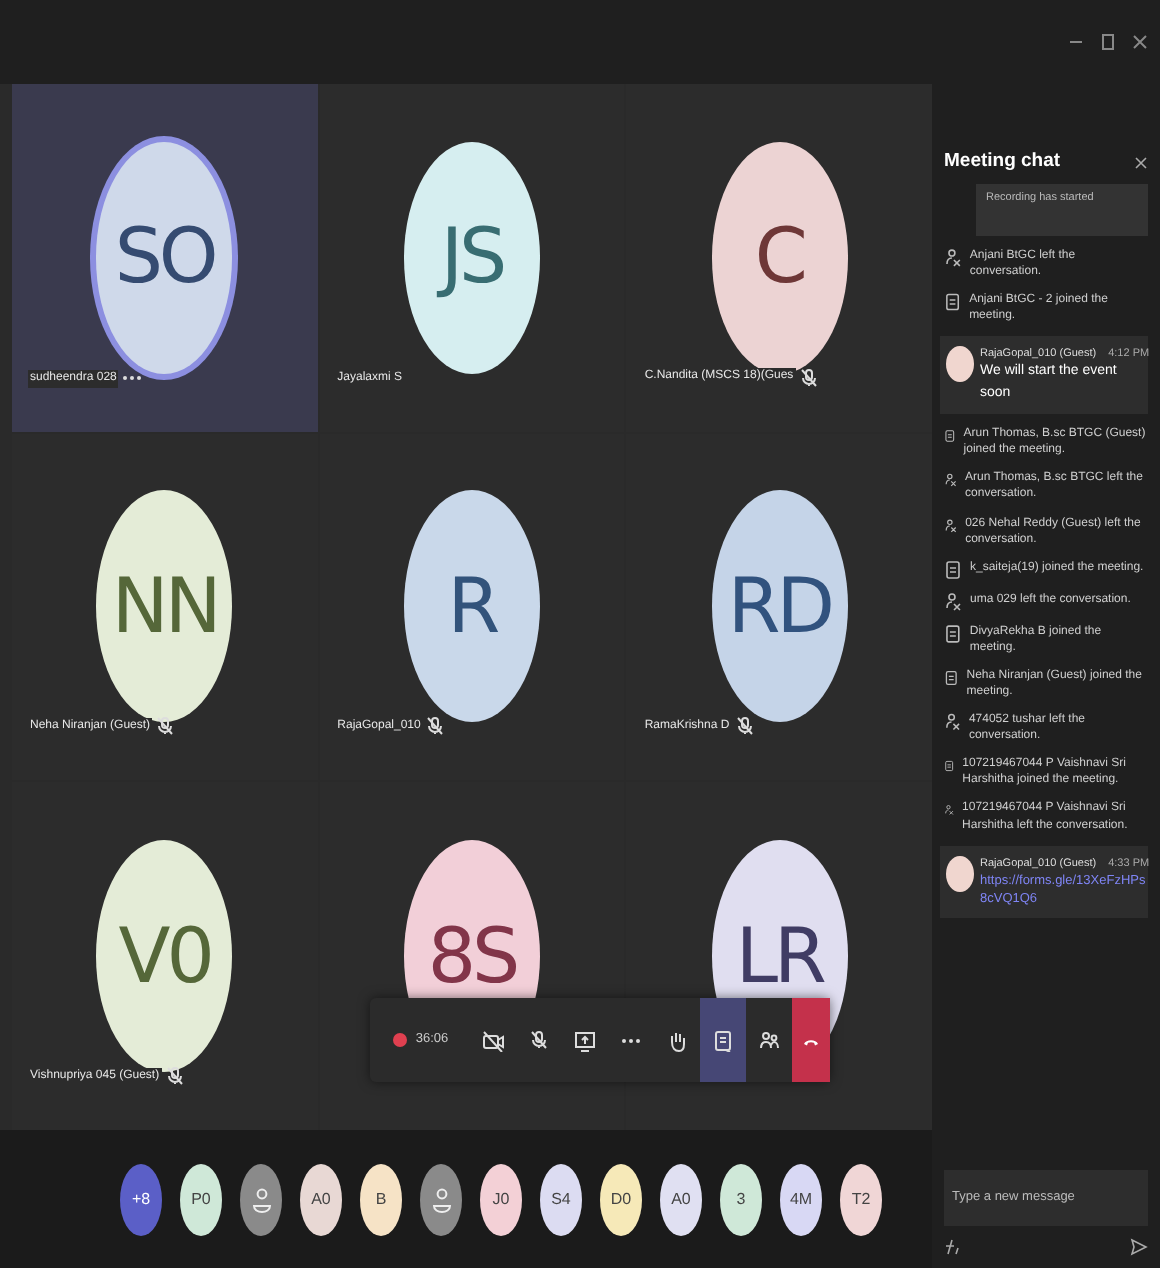  What do you see at coordinates (381, 1199) in the screenshot?
I see `roster-avatar: B` at bounding box center [381, 1199].